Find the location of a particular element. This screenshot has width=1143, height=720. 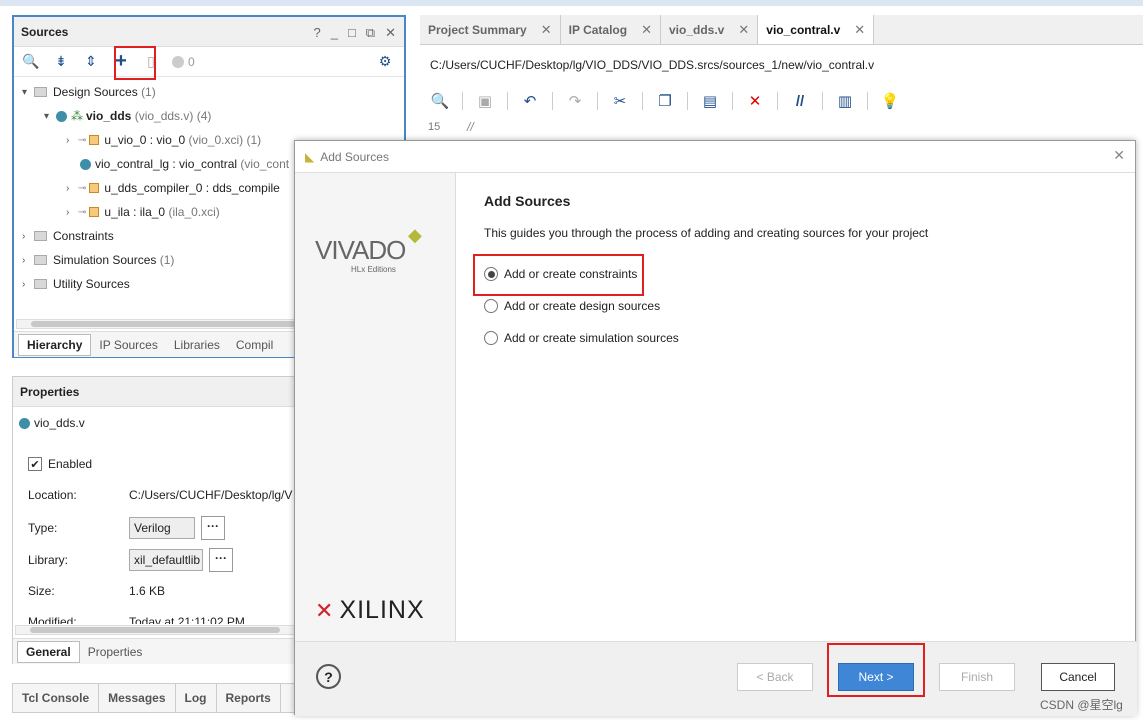

code-line: // is located at coordinates (470, 127).